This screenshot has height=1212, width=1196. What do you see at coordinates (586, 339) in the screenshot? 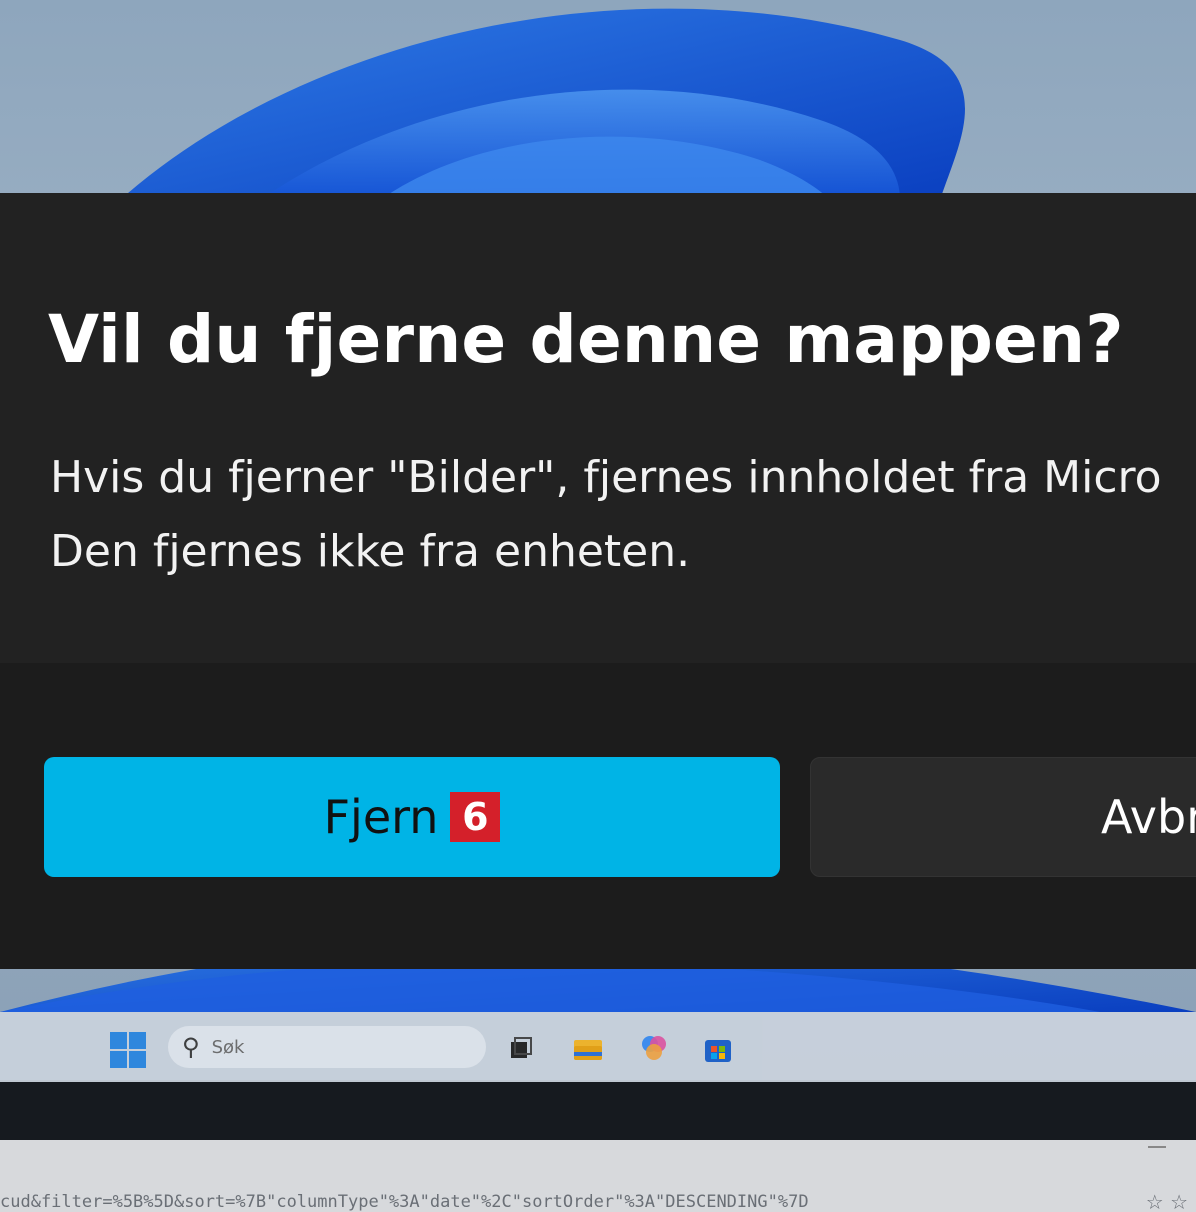
I see `dialog-title: Vil du fjerne denne mappen?` at bounding box center [586, 339].